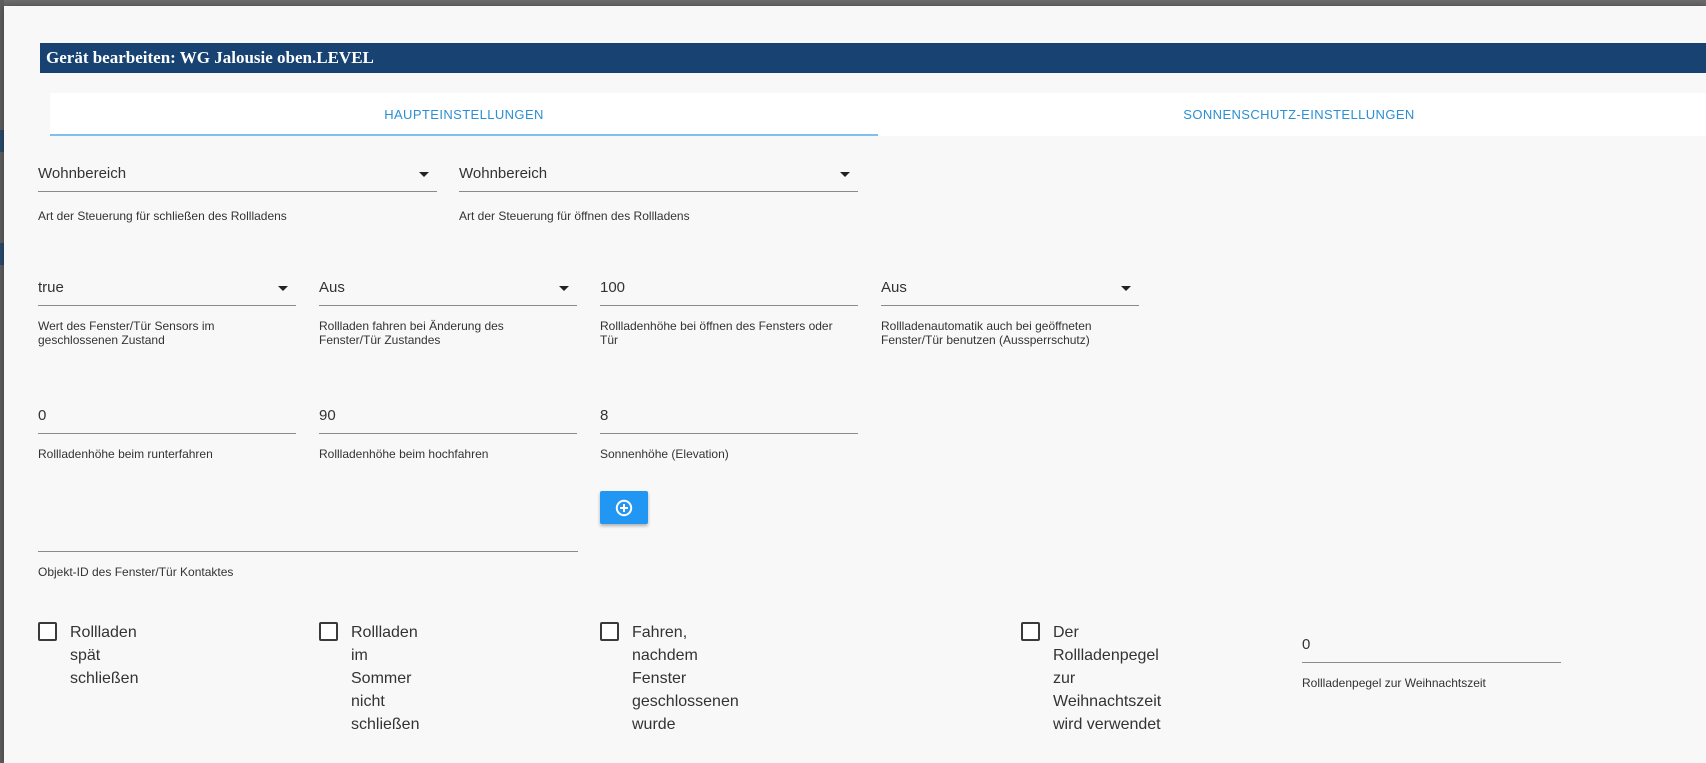 The image size is (1706, 763). I want to click on field-help: Rollladenhöhe beim runterfahren, so click(125, 454).